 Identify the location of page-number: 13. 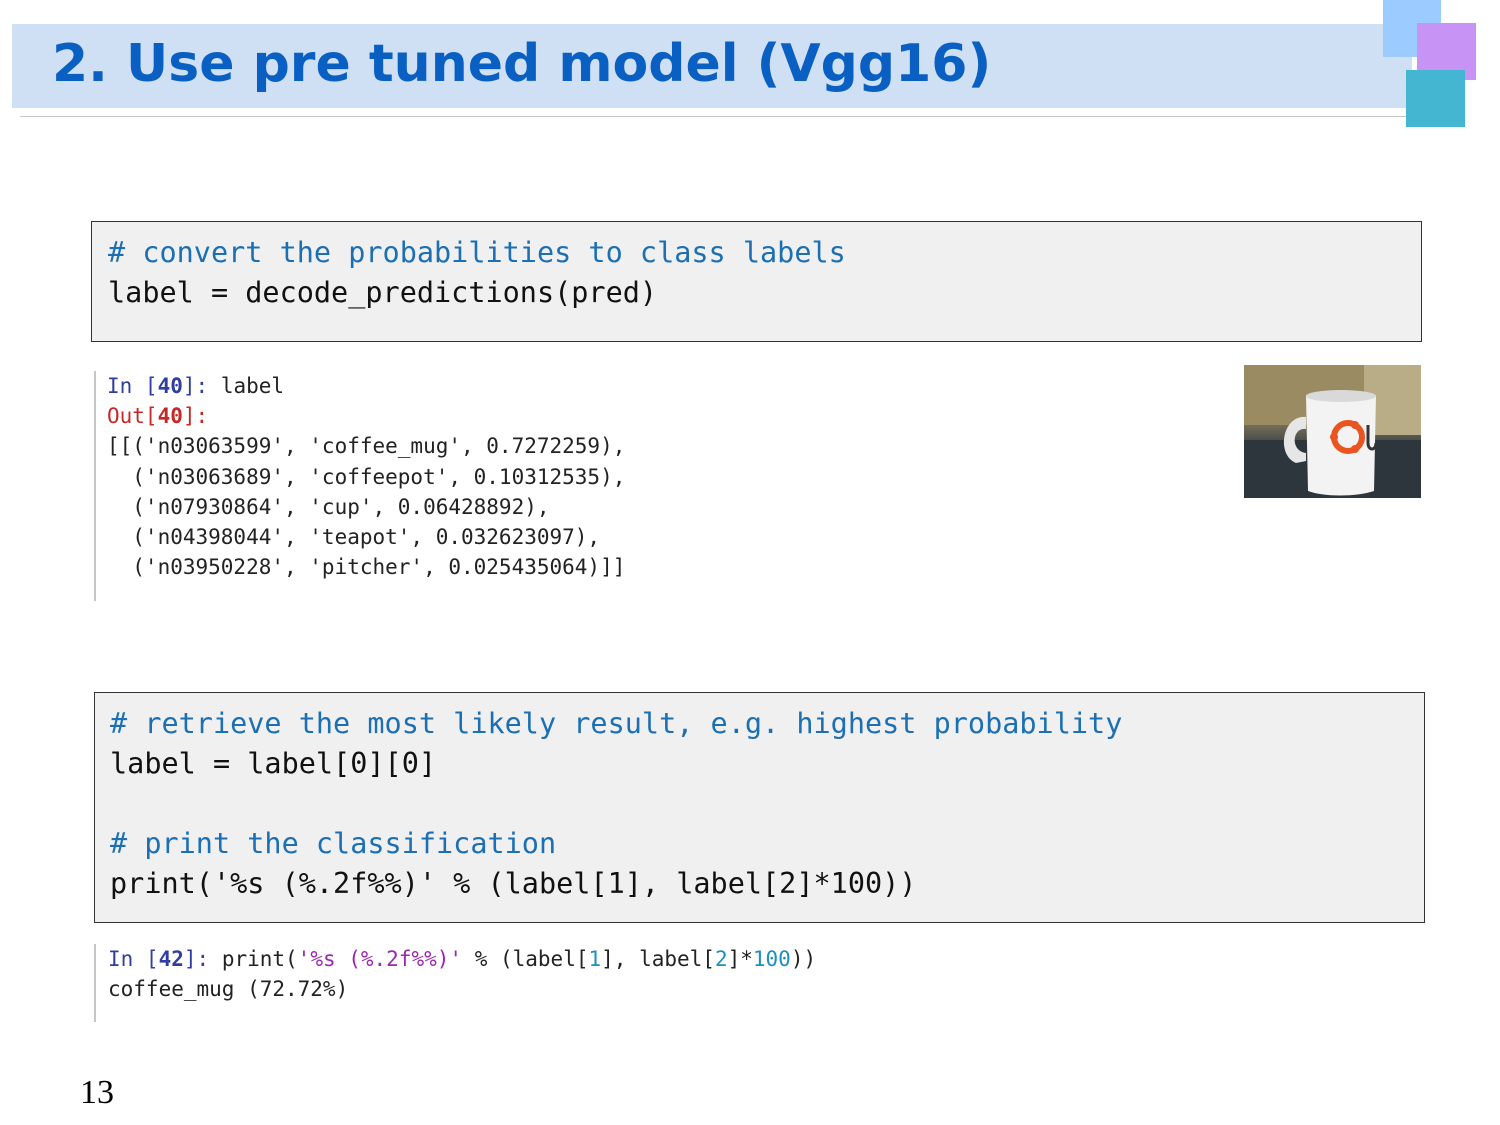
(97, 1092).